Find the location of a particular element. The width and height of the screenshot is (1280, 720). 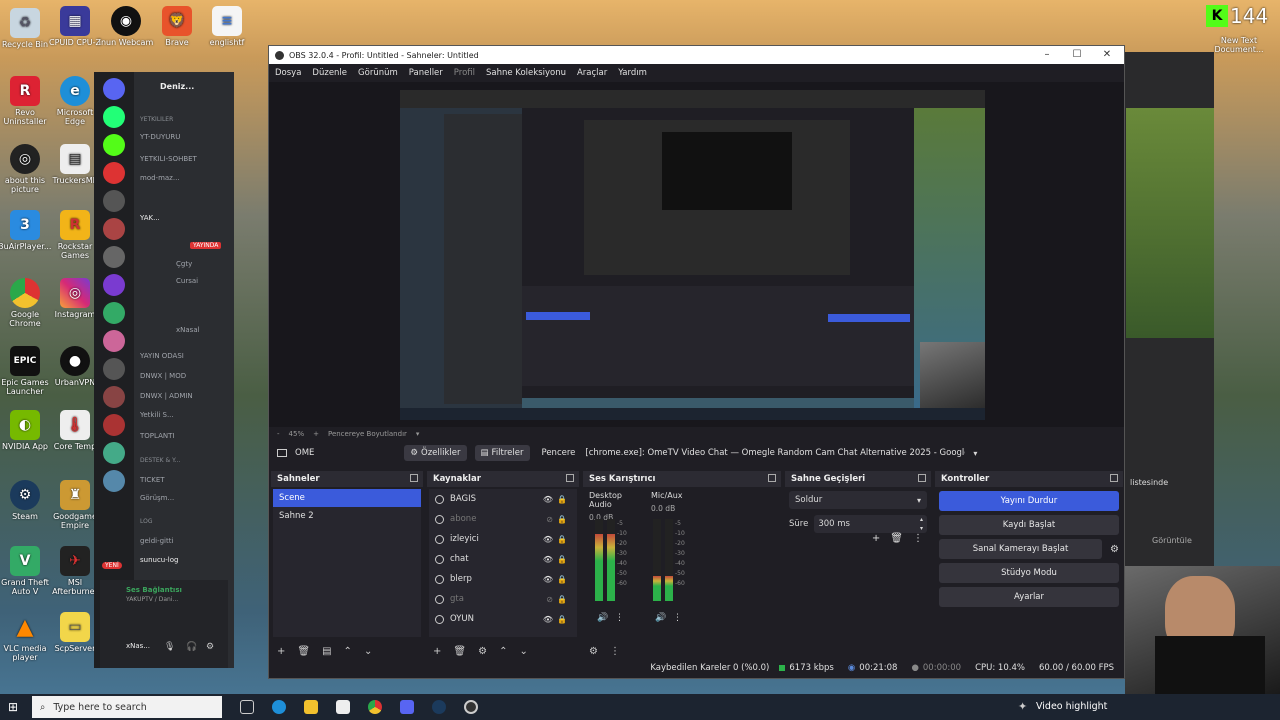

discord-channel: YT-DUYURU is located at coordinates (186, 137).